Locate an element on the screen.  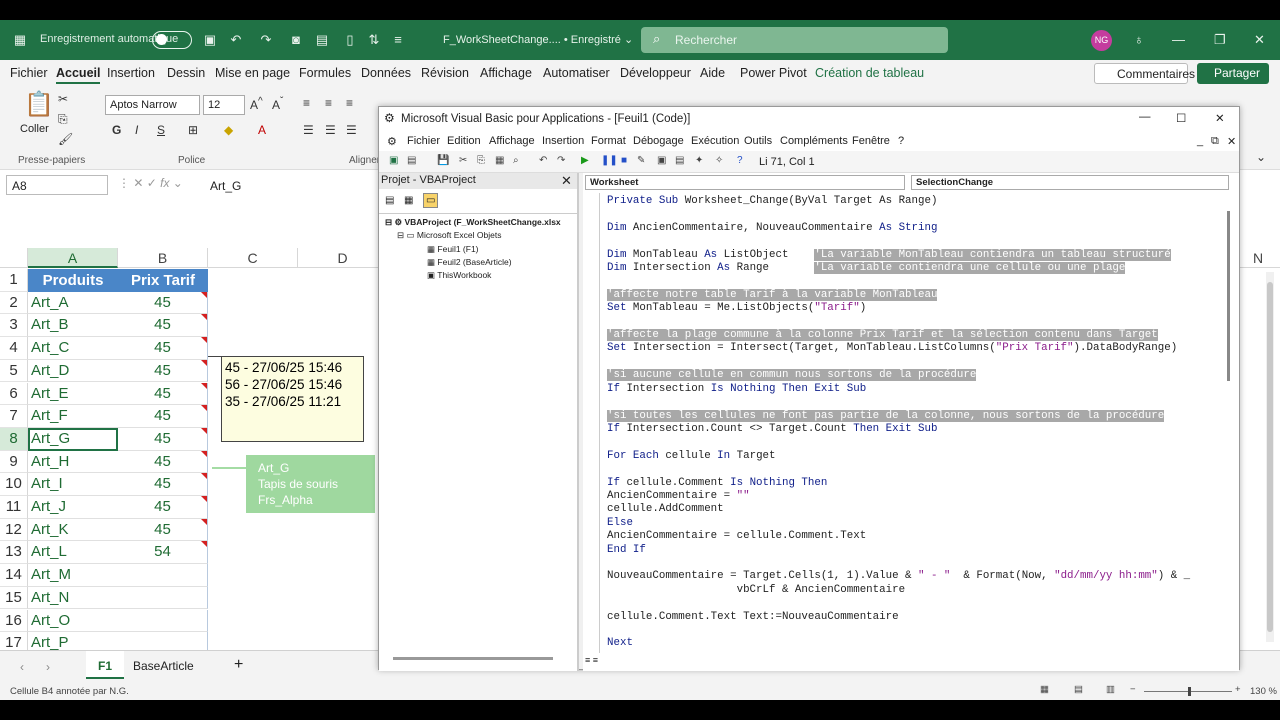
format-painter-icon: 🖌 is located at coordinates (65, 139).